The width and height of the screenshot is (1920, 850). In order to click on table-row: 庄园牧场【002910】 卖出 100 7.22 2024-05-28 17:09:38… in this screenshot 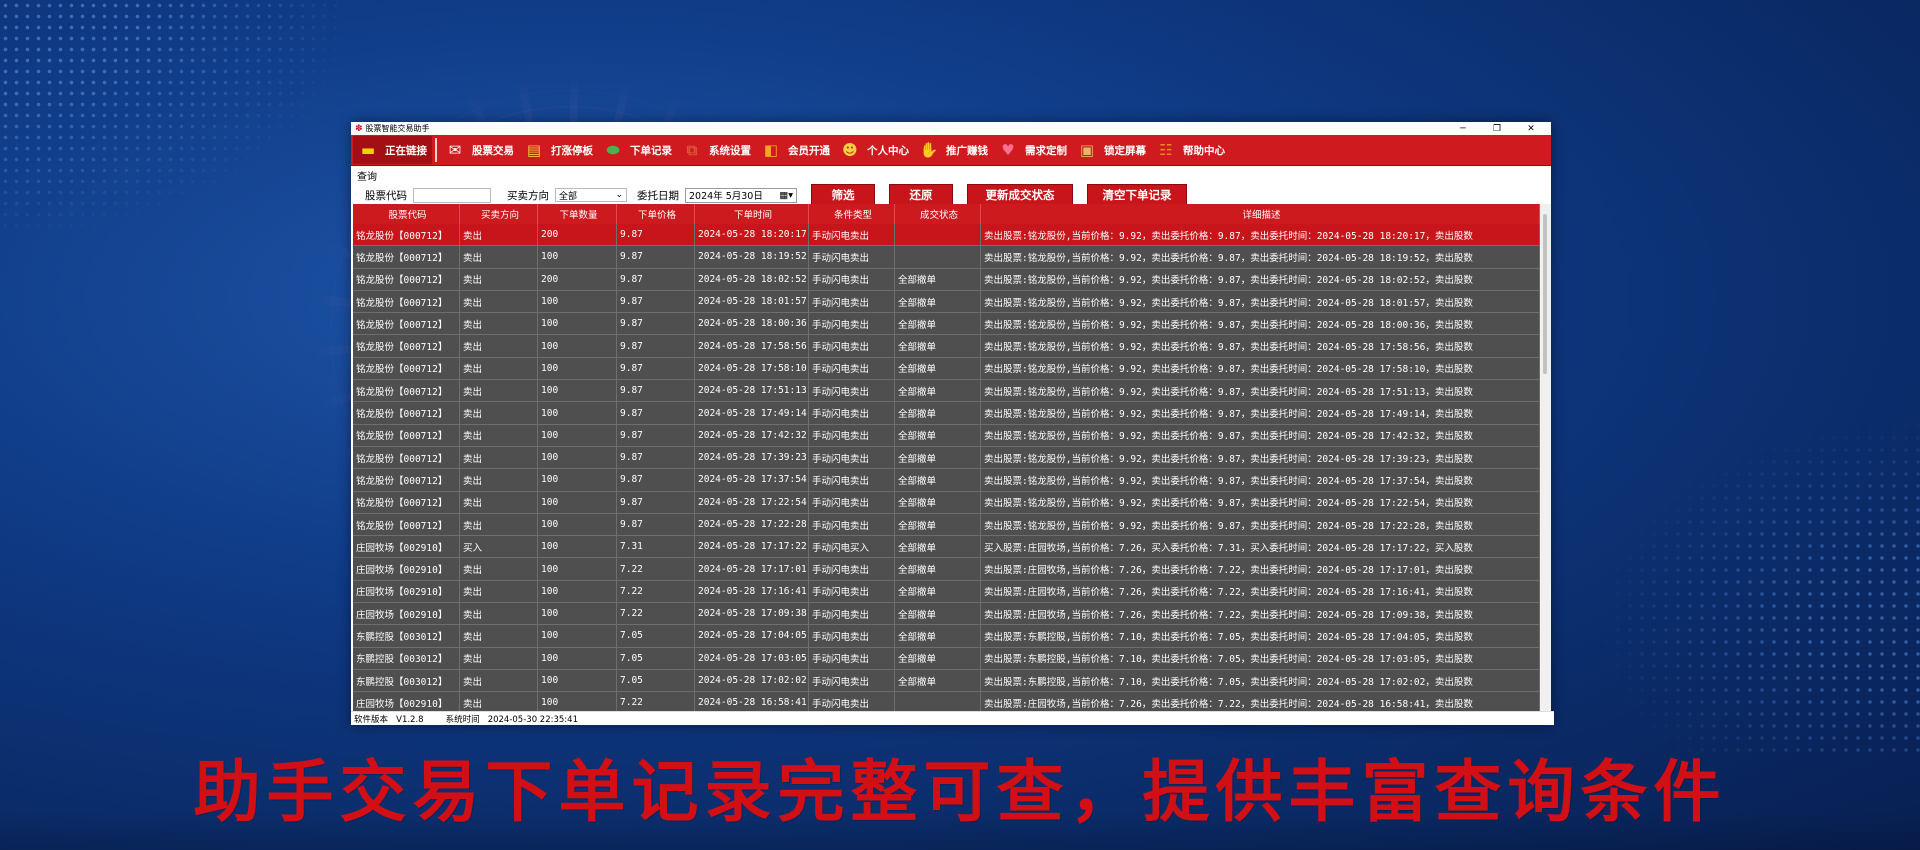, I will do `click(946, 614)`.